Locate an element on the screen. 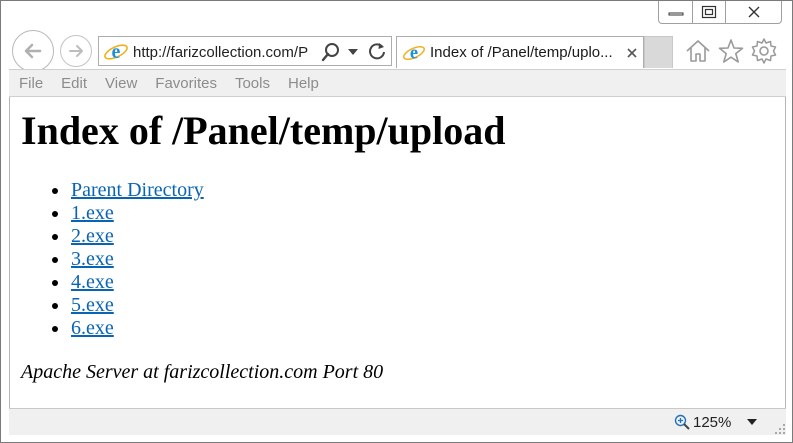 The image size is (793, 443). file-link: 2.exe is located at coordinates (92, 236).